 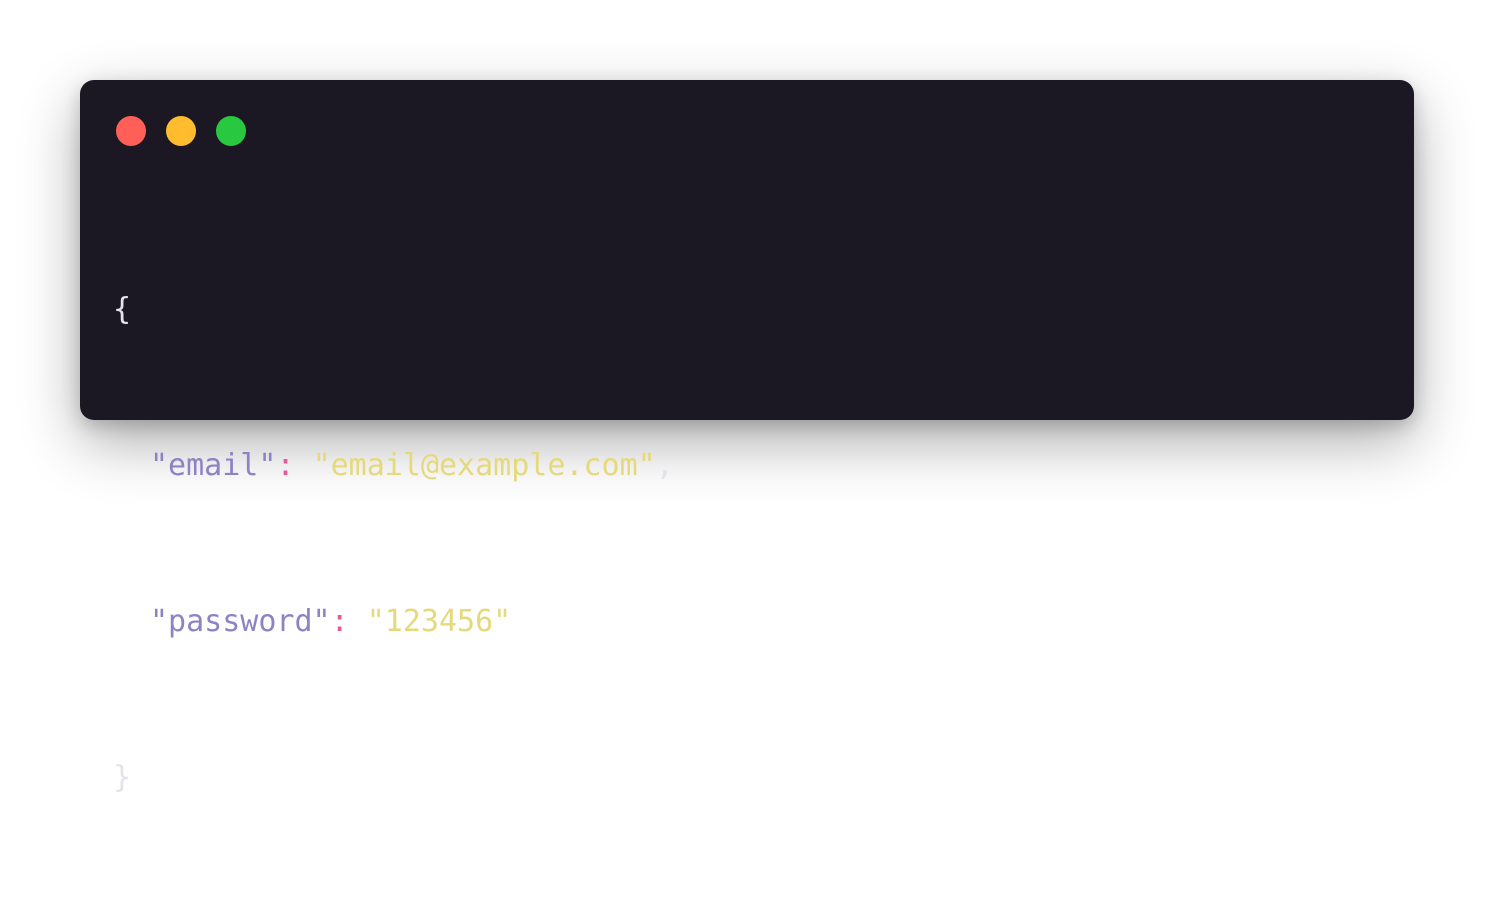 What do you see at coordinates (122, 777) in the screenshot?
I see `close-brace: }` at bounding box center [122, 777].